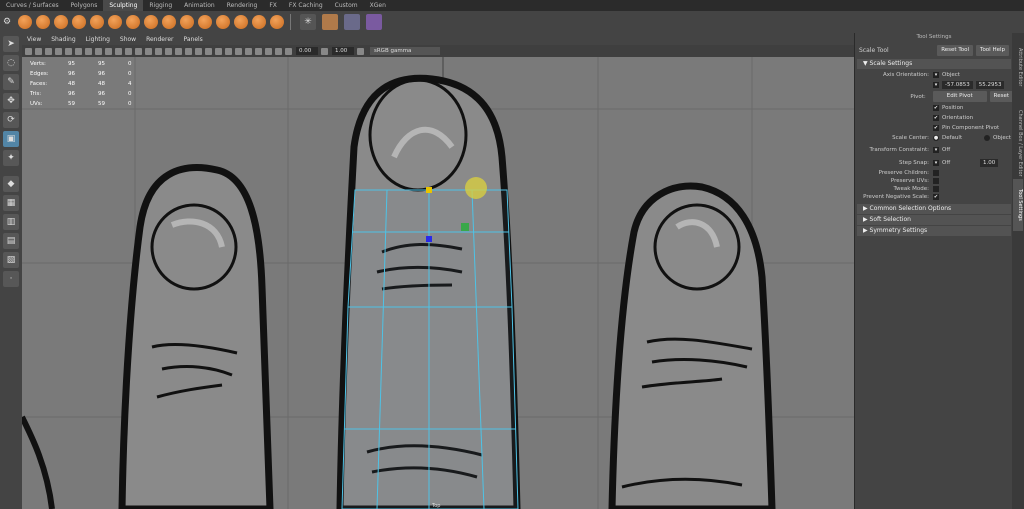  Describe the element at coordinates (936, 162) in the screenshot. I see `step-snap-dropdown-arrow-icon: ▾` at that location.